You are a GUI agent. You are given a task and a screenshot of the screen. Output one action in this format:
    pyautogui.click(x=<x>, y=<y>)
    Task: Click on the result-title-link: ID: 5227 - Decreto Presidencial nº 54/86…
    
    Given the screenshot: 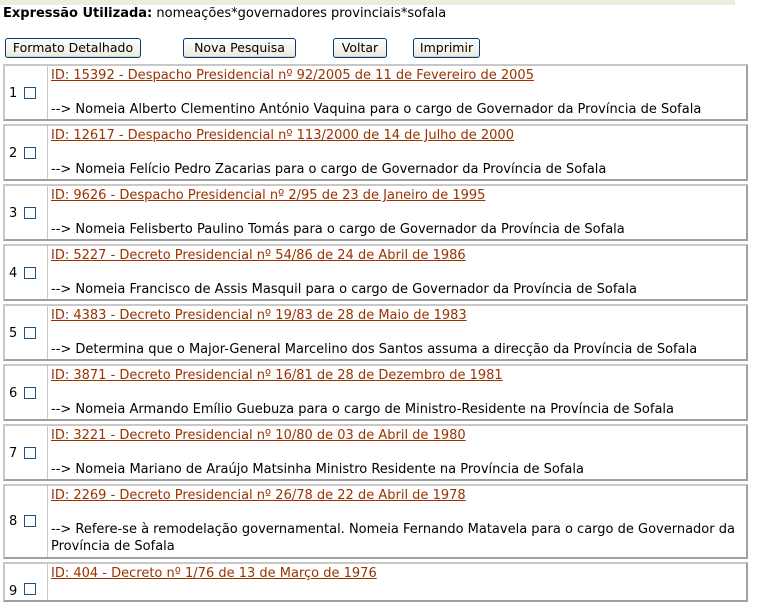 What is the action you would take?
    pyautogui.click(x=258, y=255)
    